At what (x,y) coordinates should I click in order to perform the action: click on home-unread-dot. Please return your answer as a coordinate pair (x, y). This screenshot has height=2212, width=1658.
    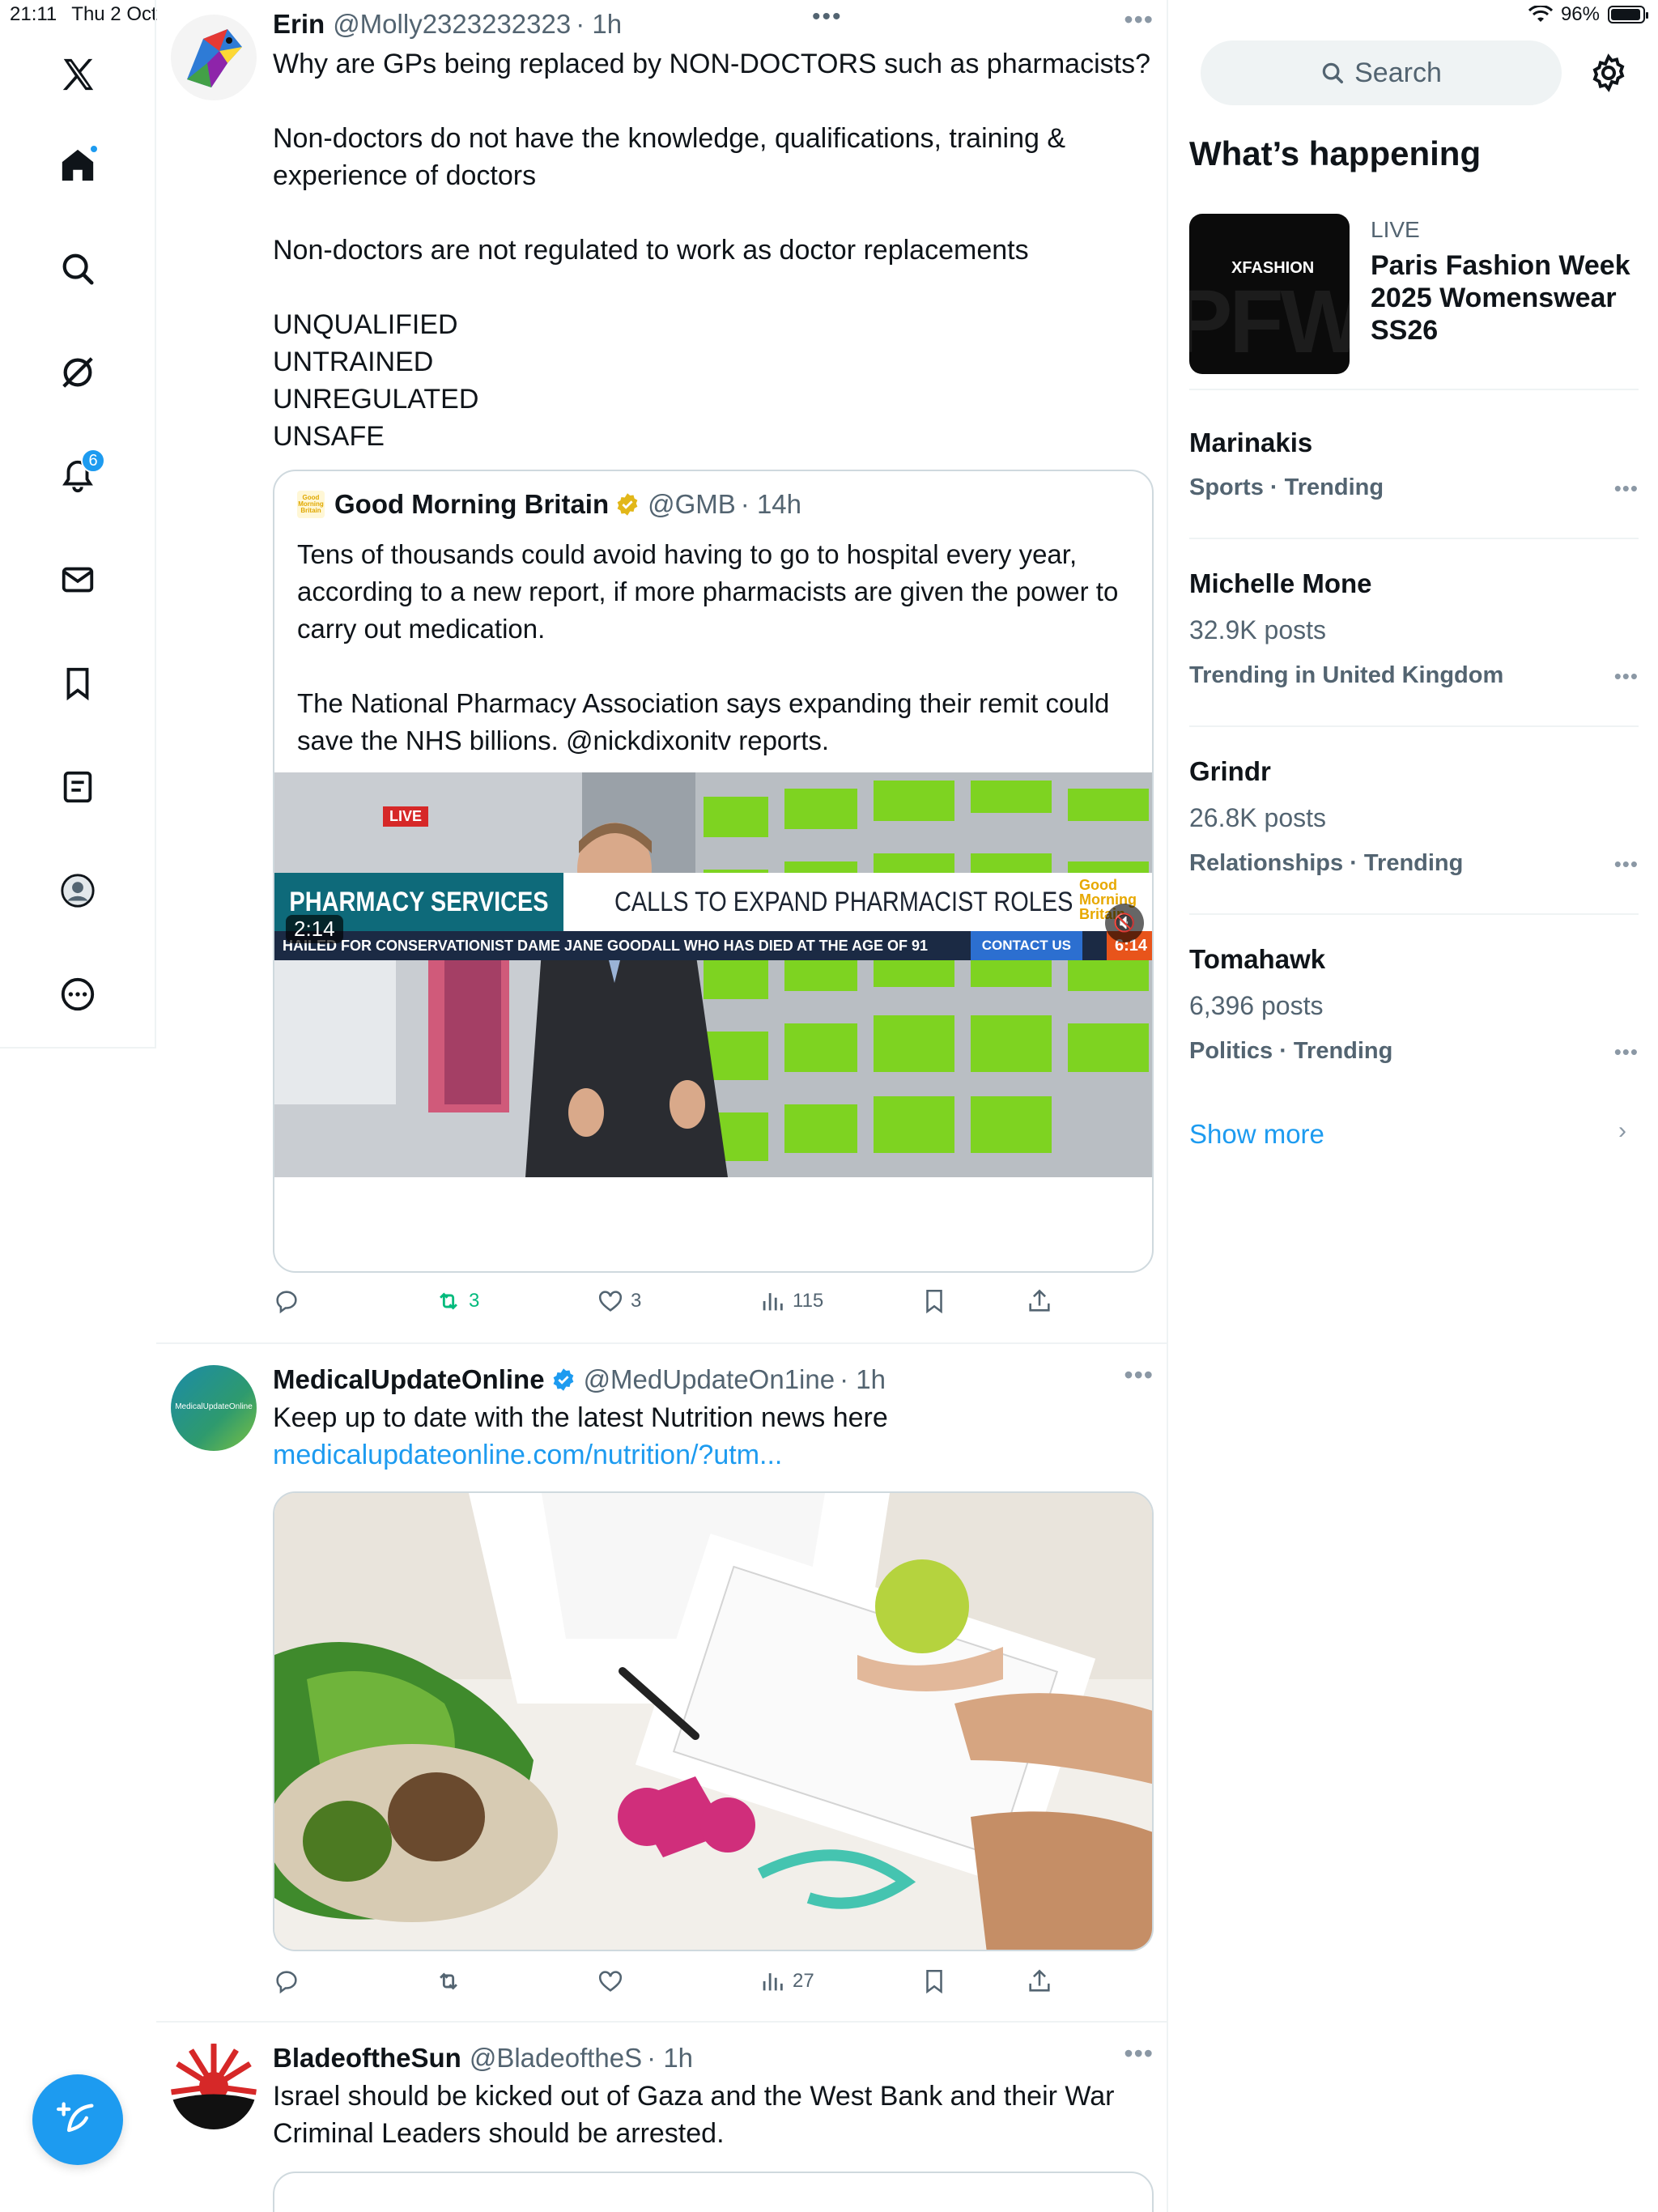
    Looking at the image, I should click on (94, 149).